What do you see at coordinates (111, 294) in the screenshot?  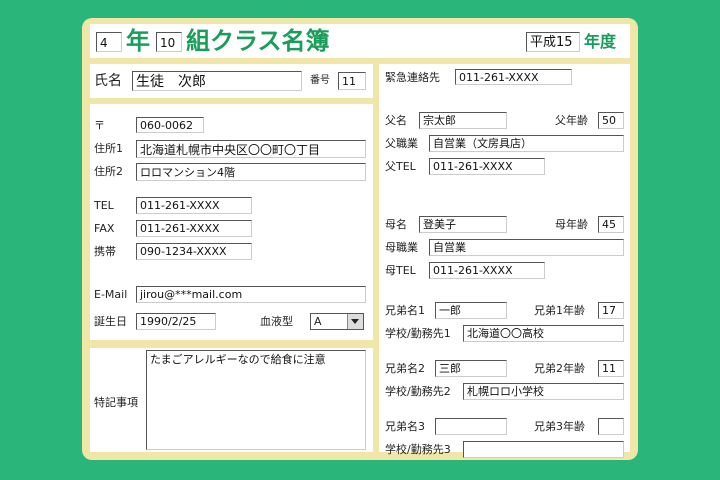 I see `email-label: E-Mail` at bounding box center [111, 294].